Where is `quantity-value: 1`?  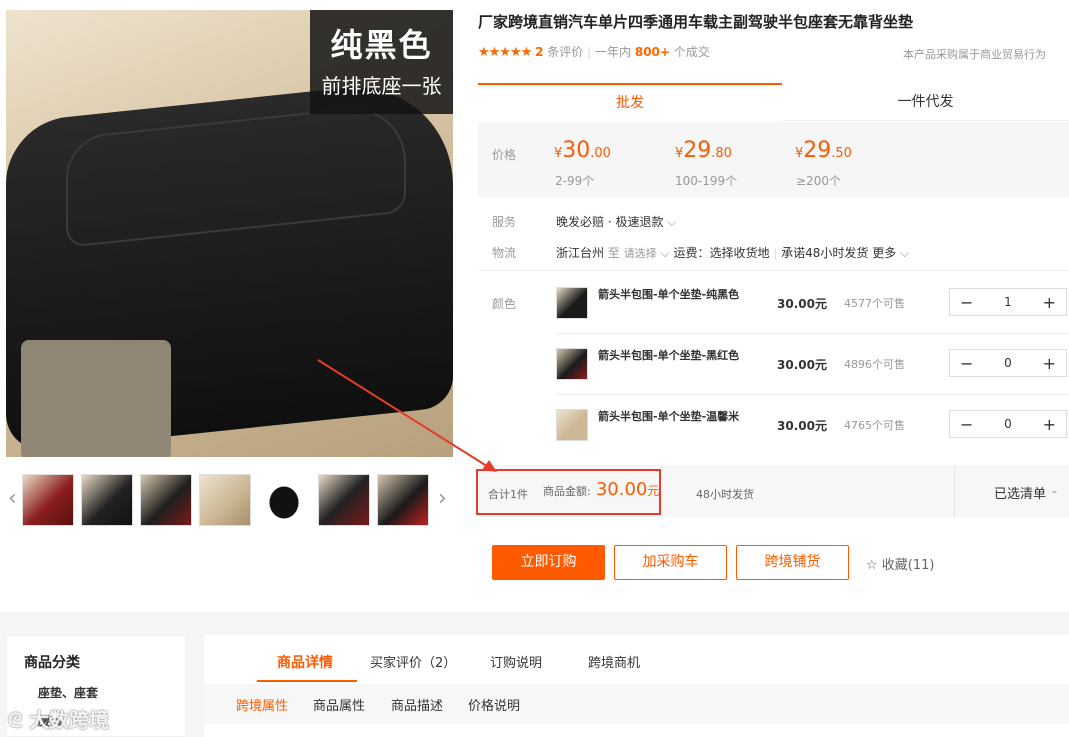 quantity-value: 1 is located at coordinates (1008, 302).